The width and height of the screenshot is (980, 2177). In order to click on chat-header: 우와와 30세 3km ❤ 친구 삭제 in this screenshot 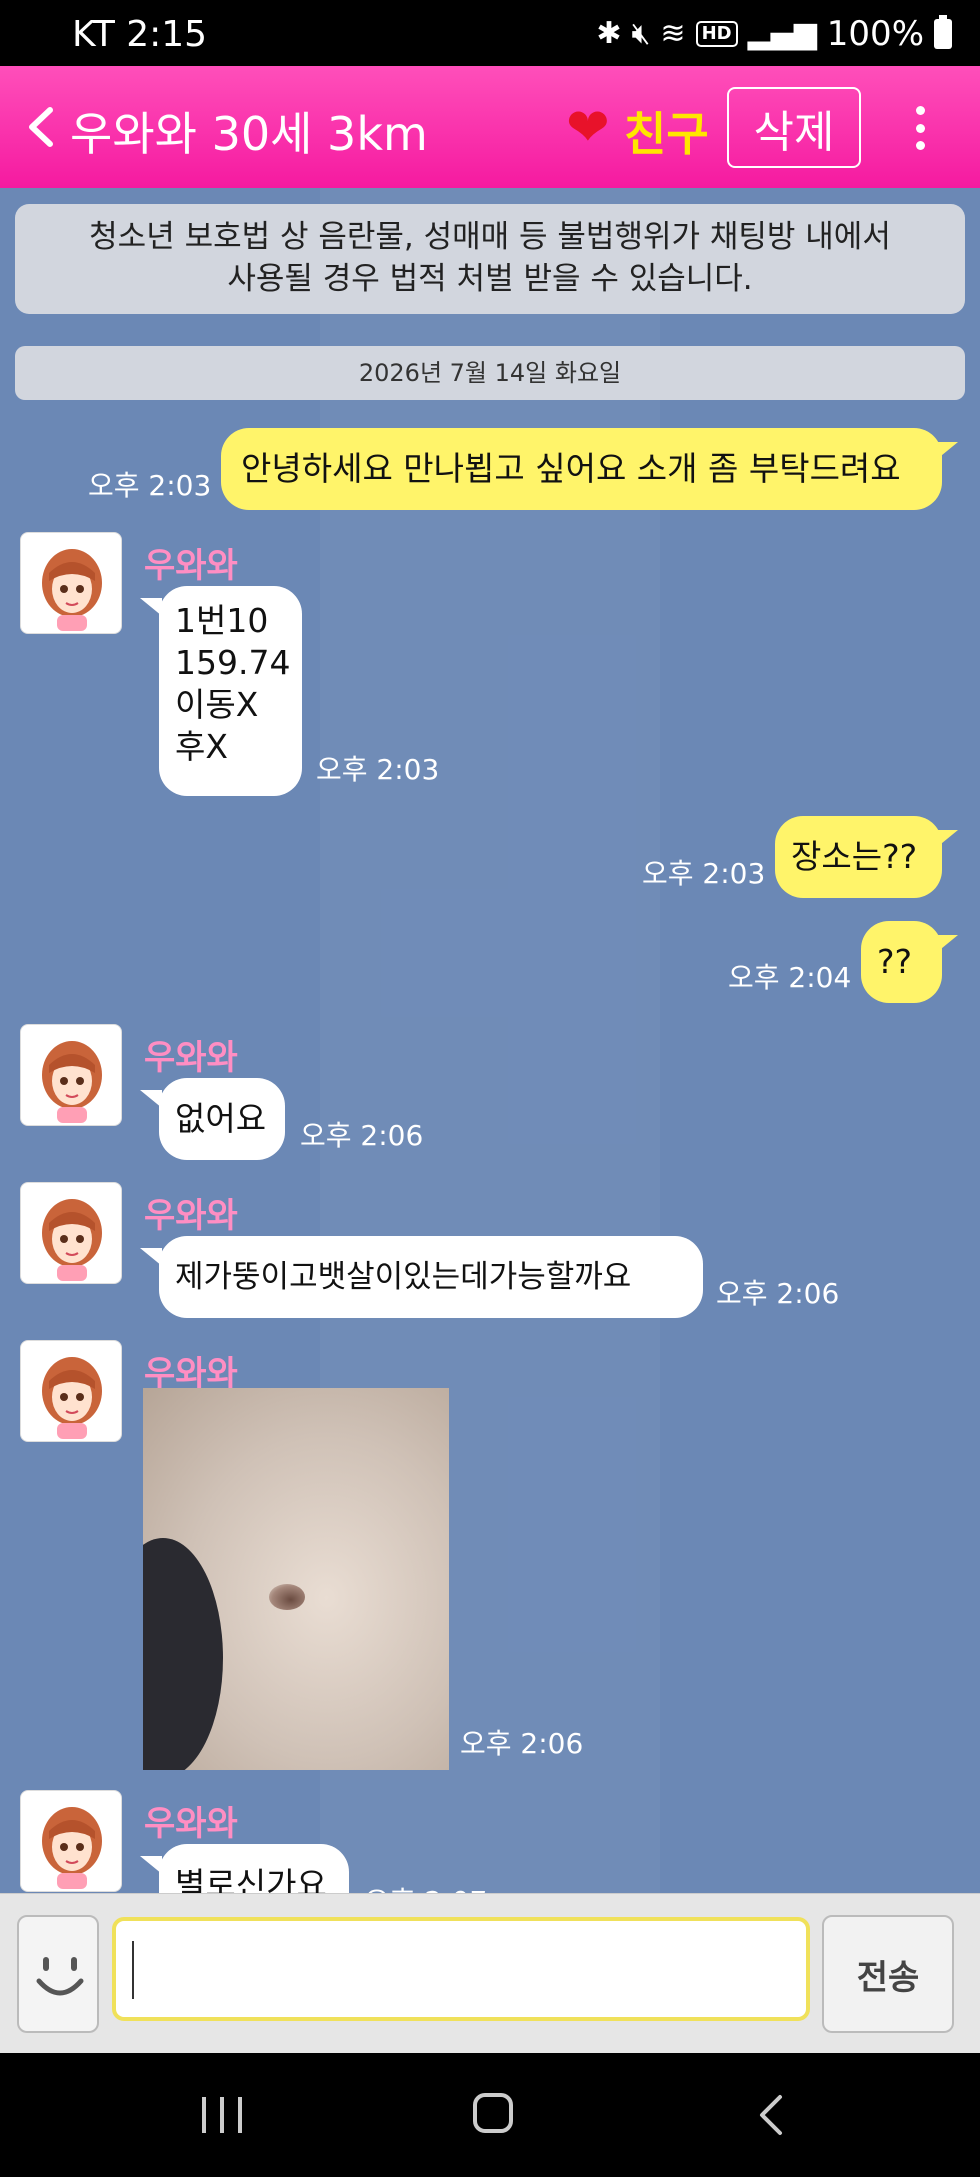, I will do `click(490, 127)`.